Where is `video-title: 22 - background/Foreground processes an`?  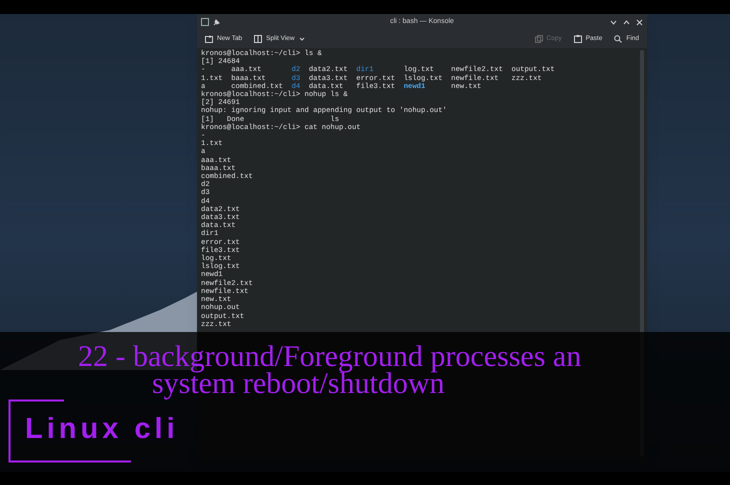 video-title: 22 - background/Foreground processes an is located at coordinates (330, 357).